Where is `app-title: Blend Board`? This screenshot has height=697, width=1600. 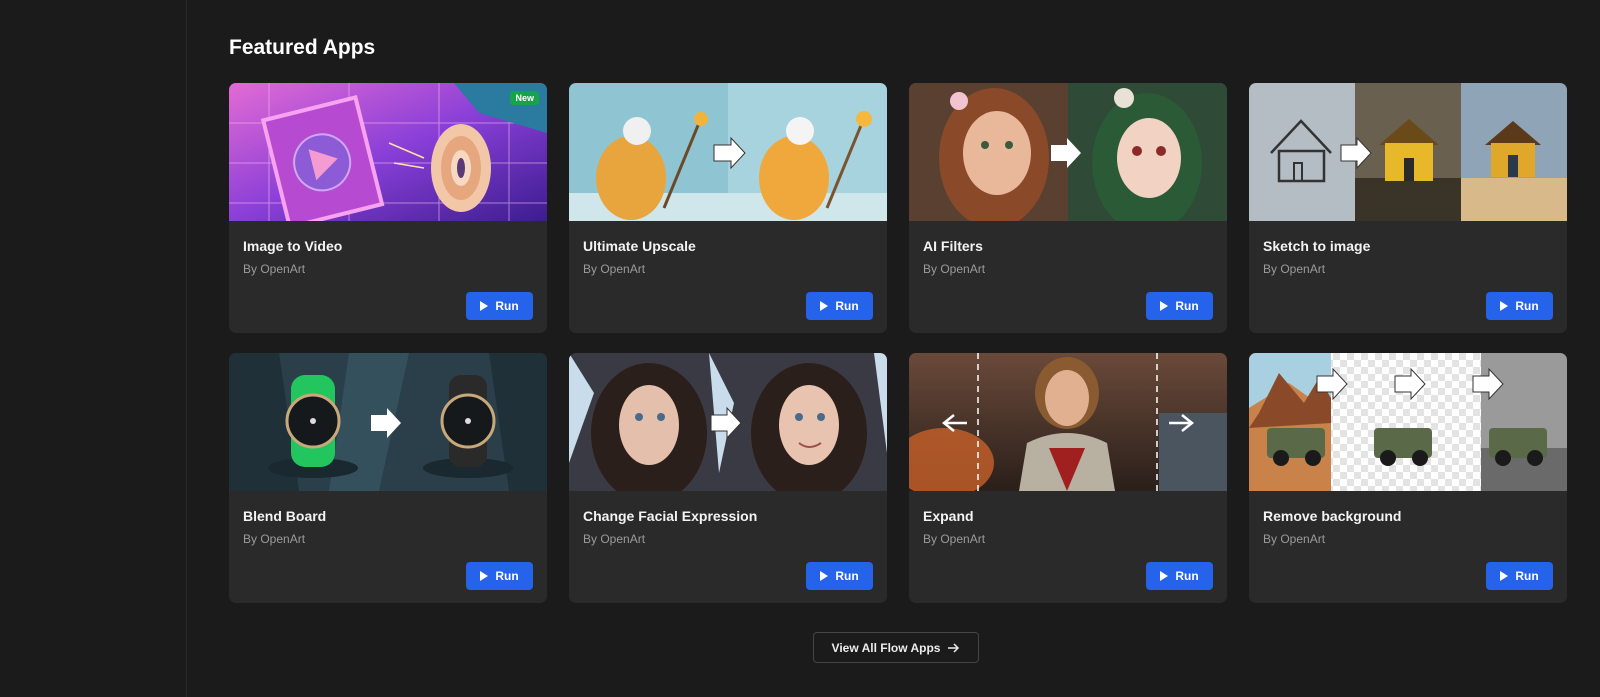 app-title: Blend Board is located at coordinates (285, 516).